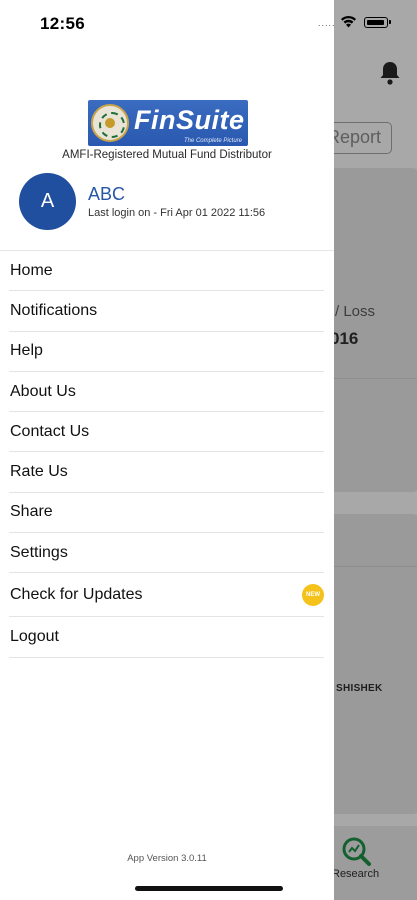  Describe the element at coordinates (54, 310) in the screenshot. I see `menu-item-label: Notifications` at that location.